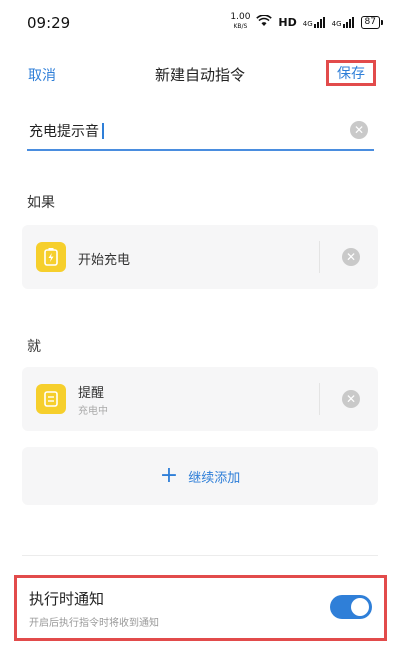 The width and height of the screenshot is (400, 660). I want to click on remove-action-button: ✕, so click(351, 399).